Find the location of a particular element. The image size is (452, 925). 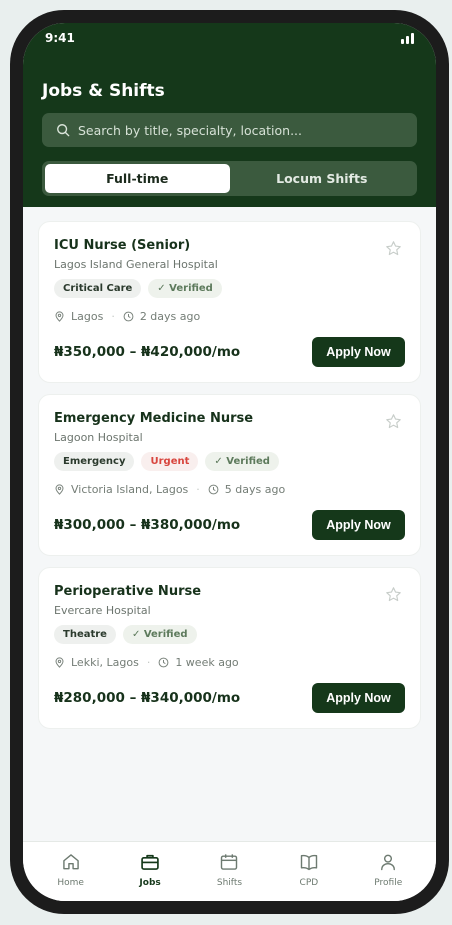

job-tags: Critical Care ✓ Verified is located at coordinates (229, 288).